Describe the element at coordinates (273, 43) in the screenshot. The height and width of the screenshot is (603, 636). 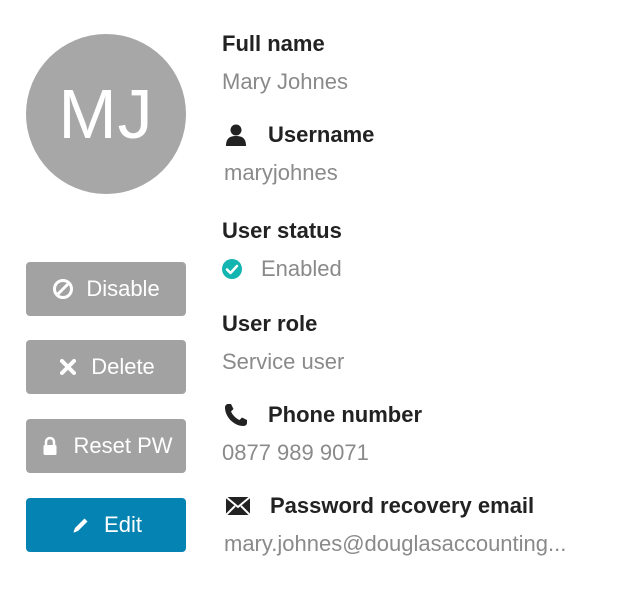
I see `full-name-label: Full name` at that location.